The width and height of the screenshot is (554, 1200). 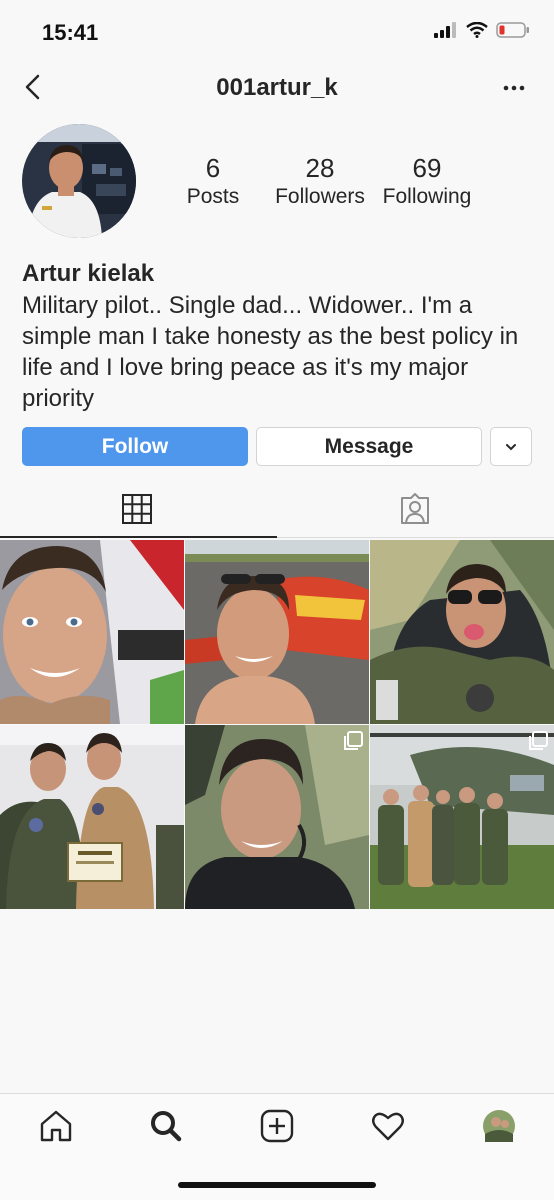 I want to click on stat-posts-label: Posts, so click(x=213, y=196).